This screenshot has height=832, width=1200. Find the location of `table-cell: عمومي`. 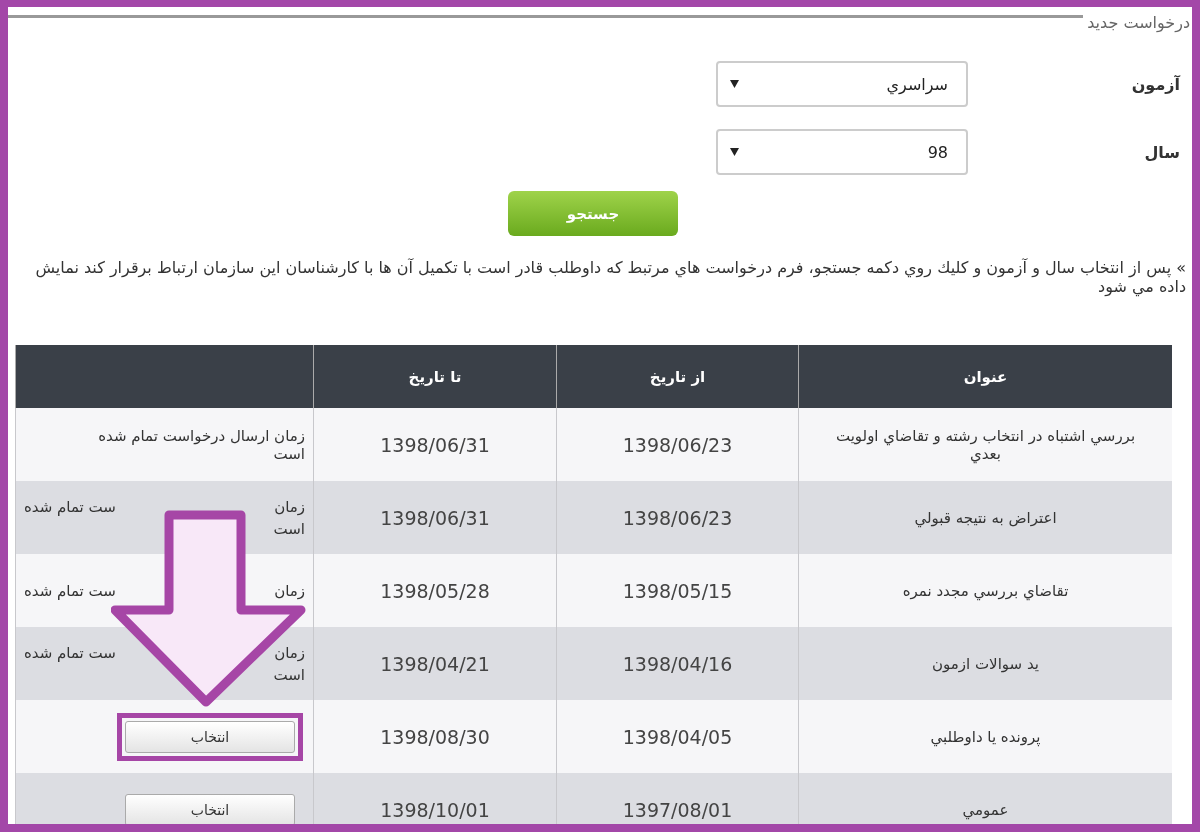

table-cell: عمومي is located at coordinates (985, 809).